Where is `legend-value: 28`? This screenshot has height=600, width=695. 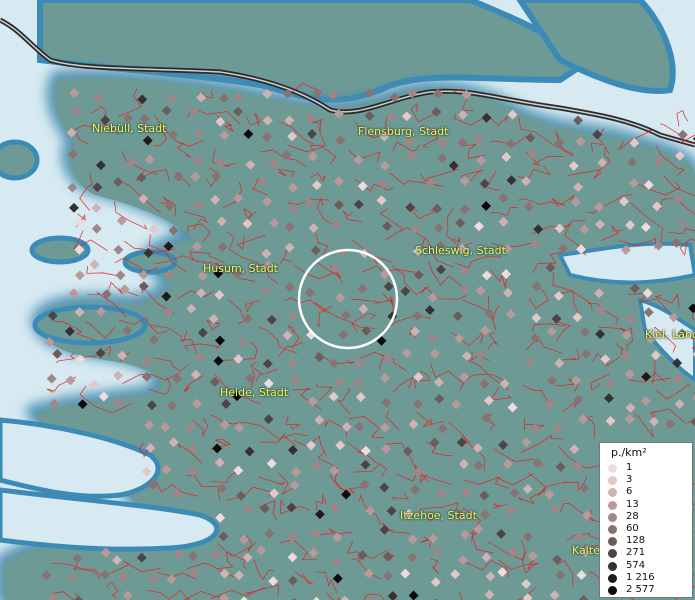 legend-value: 28 is located at coordinates (632, 516).